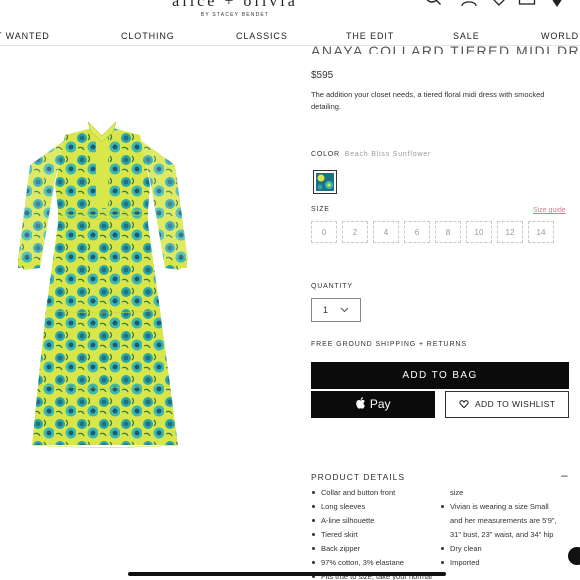 Image resolution: width=580 pixels, height=580 pixels. I want to click on wishlist-heart-icon, so click(499, 4).